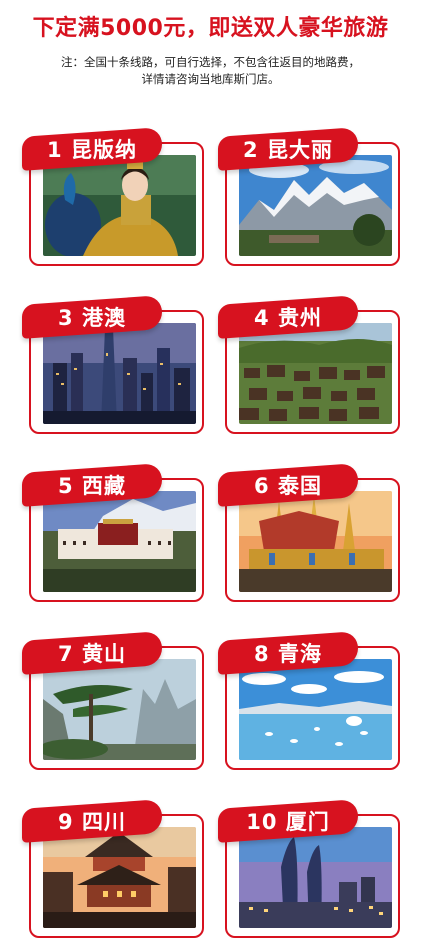 Image resolution: width=421 pixels, height=949 pixels. I want to click on destination-tag-3: 3 港澳, so click(92, 317).